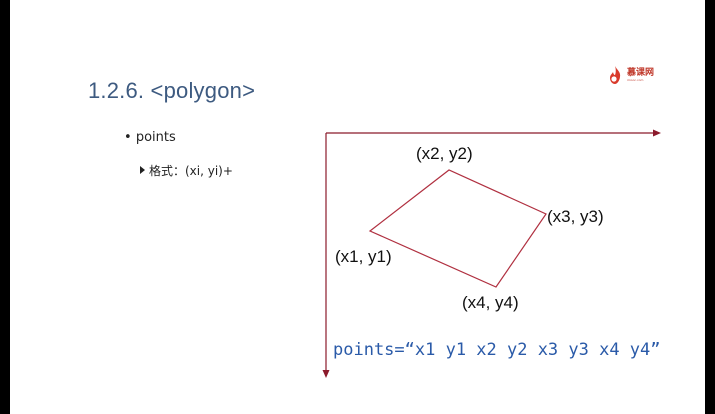  Describe the element at coordinates (457, 228) in the screenshot. I see `sample-polygon` at that location.